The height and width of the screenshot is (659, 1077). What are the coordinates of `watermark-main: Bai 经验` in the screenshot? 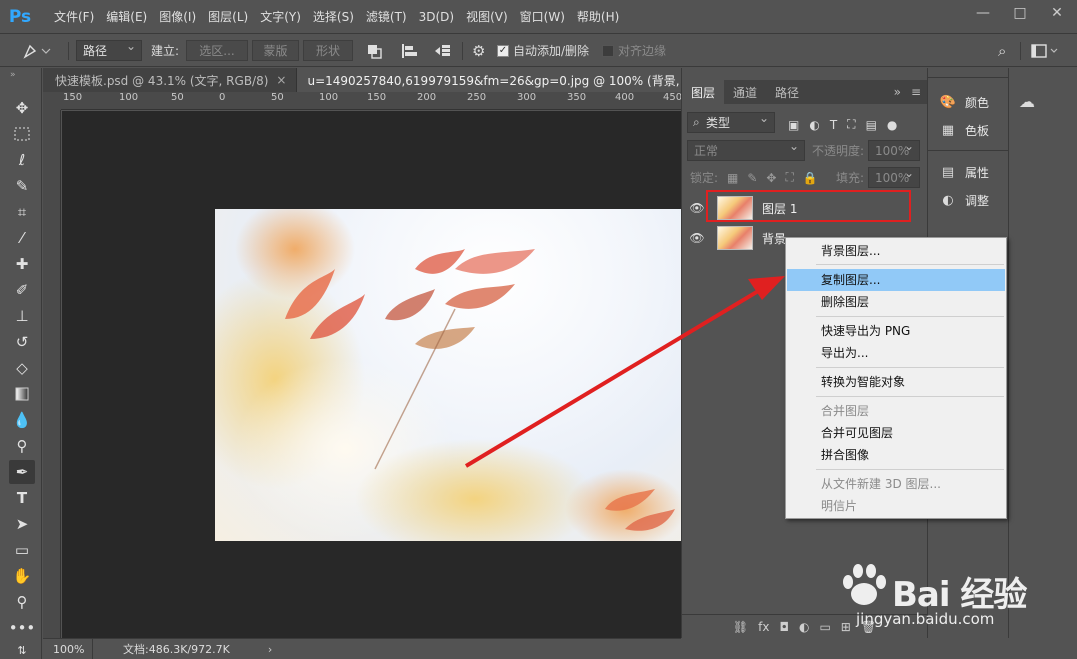 It's located at (959, 595).